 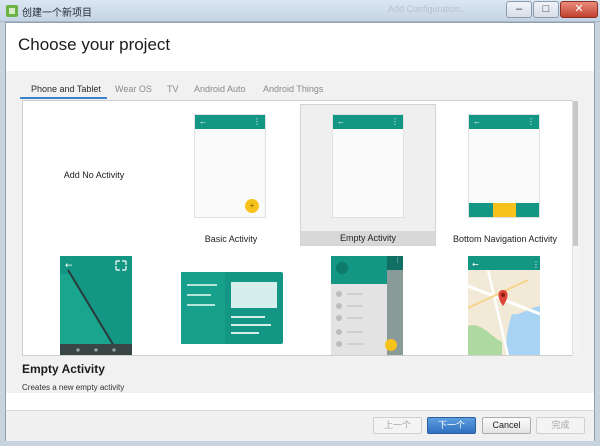 I want to click on template-google-maps-activity: ← ⋮, so click(x=505, y=303).